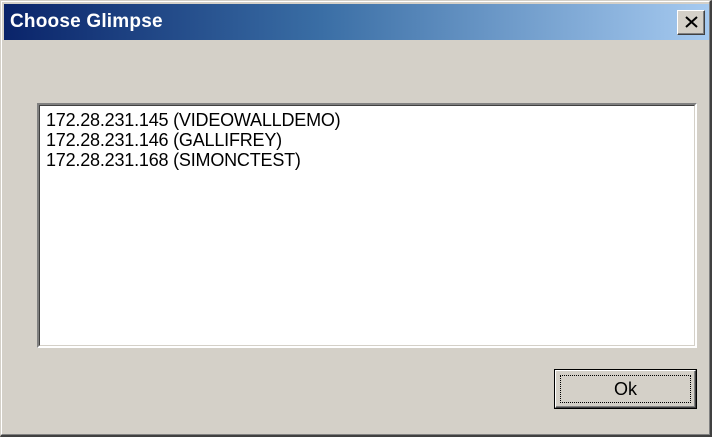 The image size is (712, 437). Describe the element at coordinates (86, 21) in the screenshot. I see `window-title: Choose Glimpse` at that location.